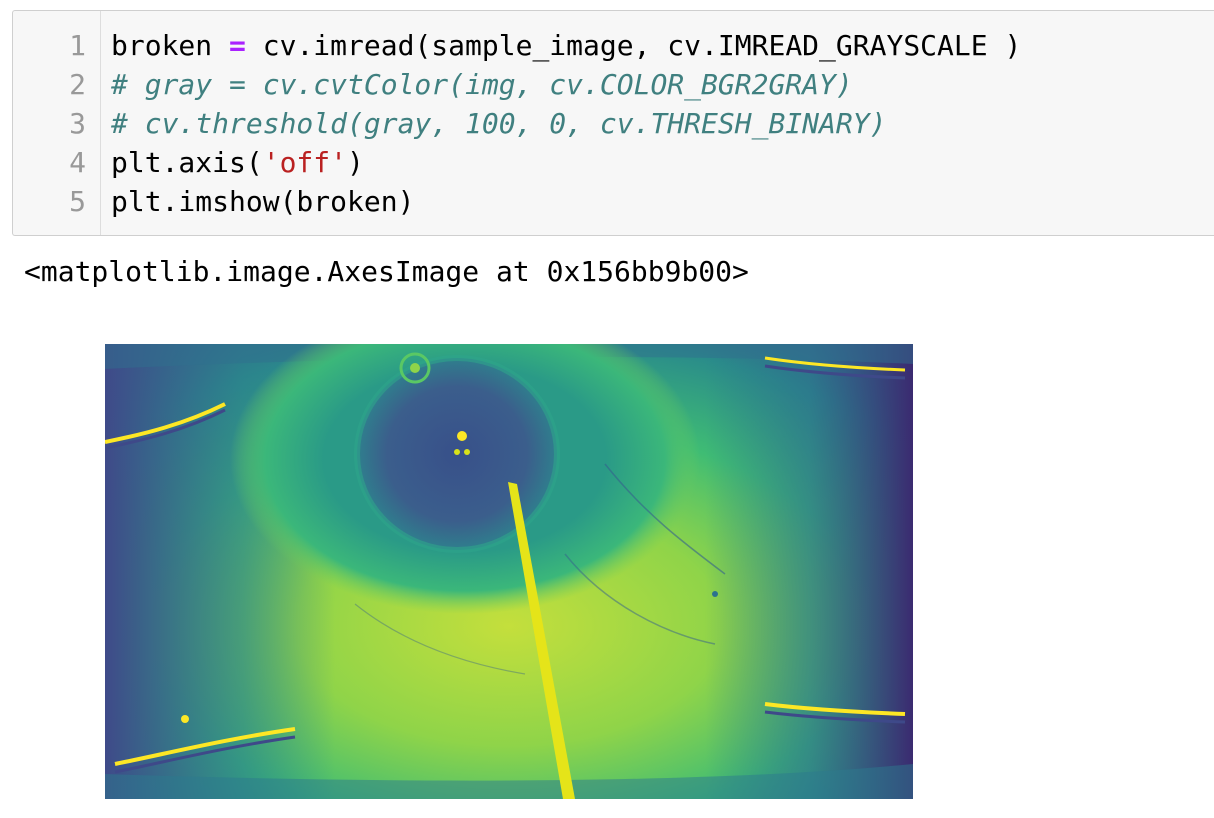 The height and width of the screenshot is (818, 1214). Describe the element at coordinates (355, 162) in the screenshot. I see `code-token: )` at that location.